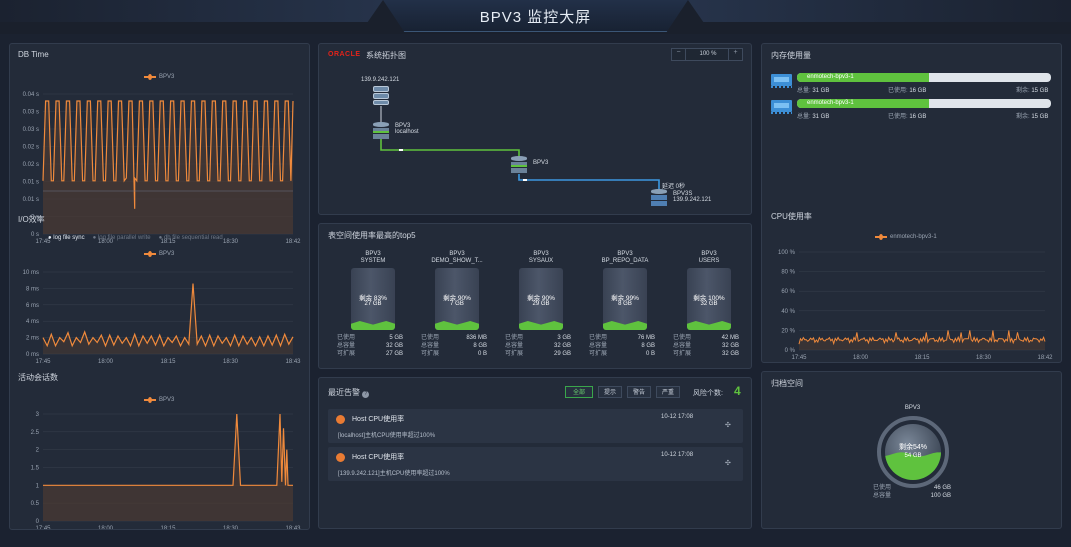 The image size is (1071, 547). I want to click on y-tick-label: 0.5, so click(35, 504).